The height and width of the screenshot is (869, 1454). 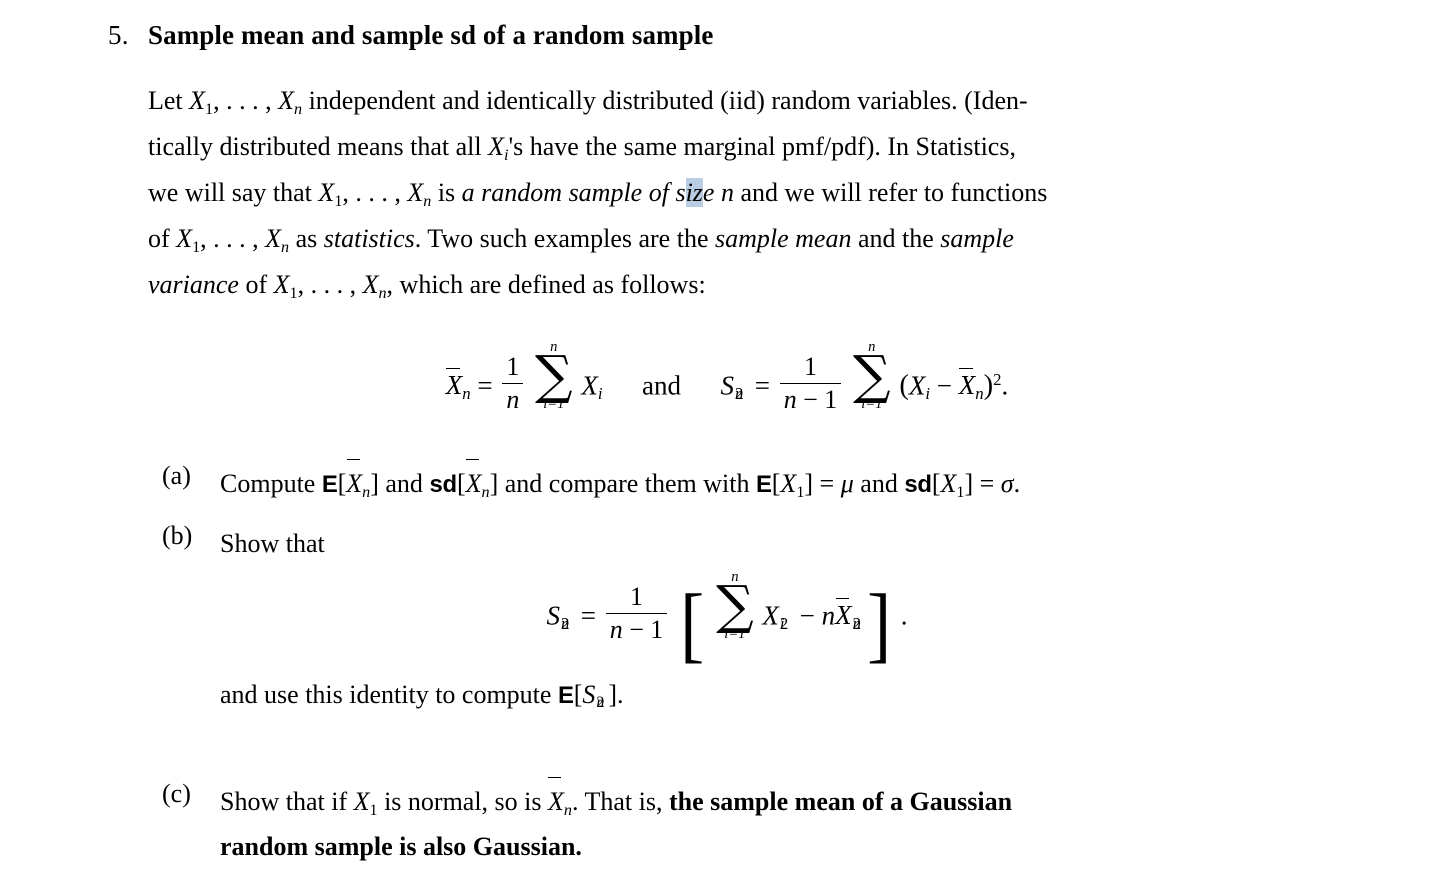 What do you see at coordinates (287, 801) in the screenshot?
I see `part-c-text-a: Show that if` at bounding box center [287, 801].